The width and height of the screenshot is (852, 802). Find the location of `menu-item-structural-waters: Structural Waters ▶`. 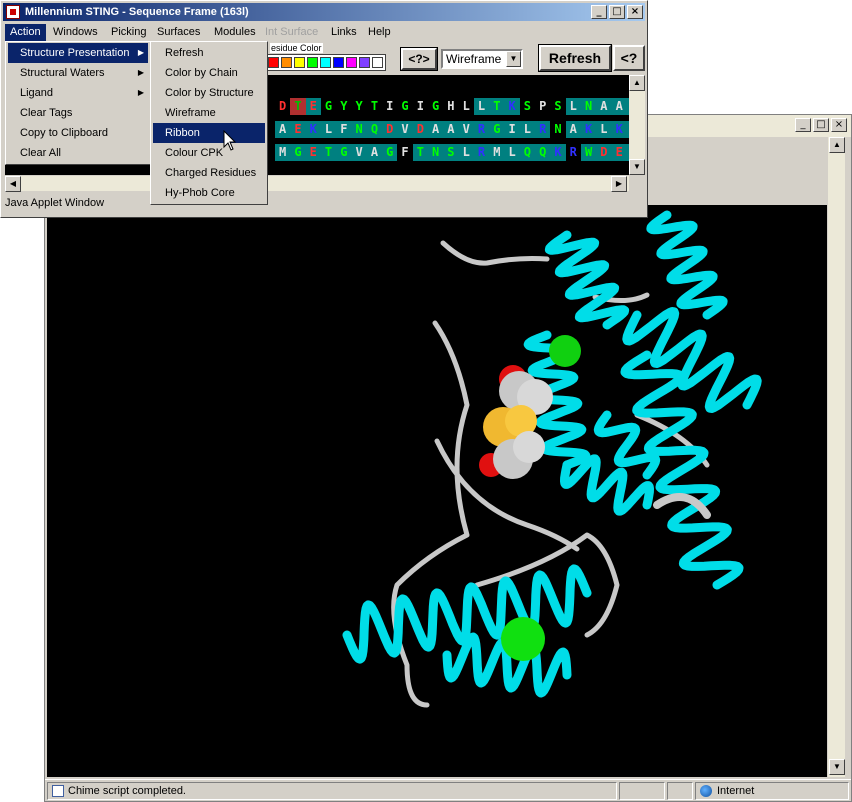

menu-item-structural-waters: Structural Waters ▶ is located at coordinates (78, 73).